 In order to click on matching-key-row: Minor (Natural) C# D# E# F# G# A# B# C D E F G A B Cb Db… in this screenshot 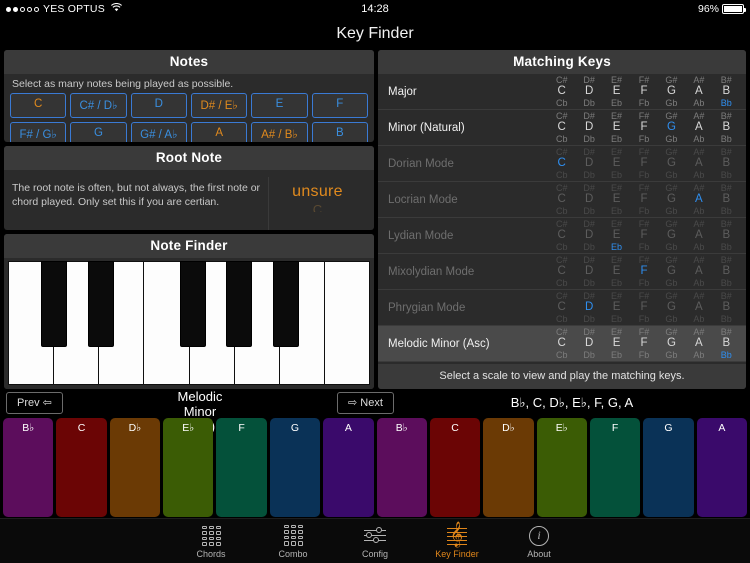, I will do `click(562, 128)`.